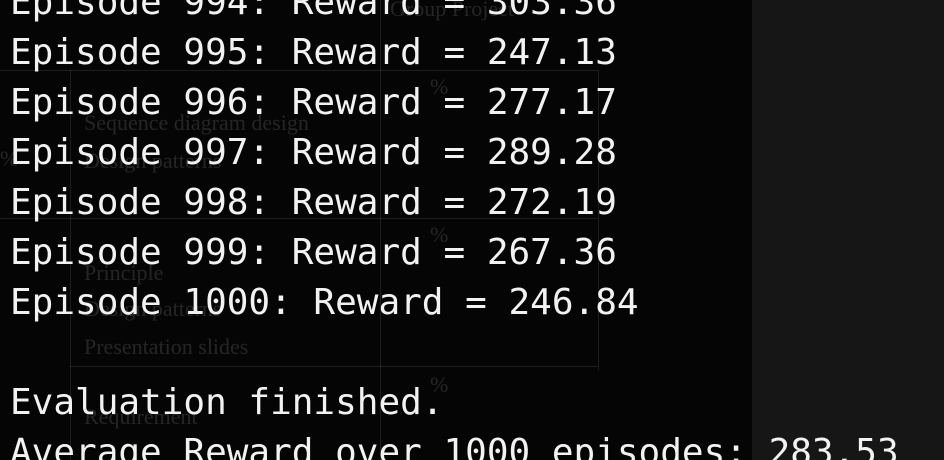 Image resolution: width=944 pixels, height=460 pixels. What do you see at coordinates (324, 302) in the screenshot?
I see `output-line: Episode 1000: Reward = 246.84` at bounding box center [324, 302].